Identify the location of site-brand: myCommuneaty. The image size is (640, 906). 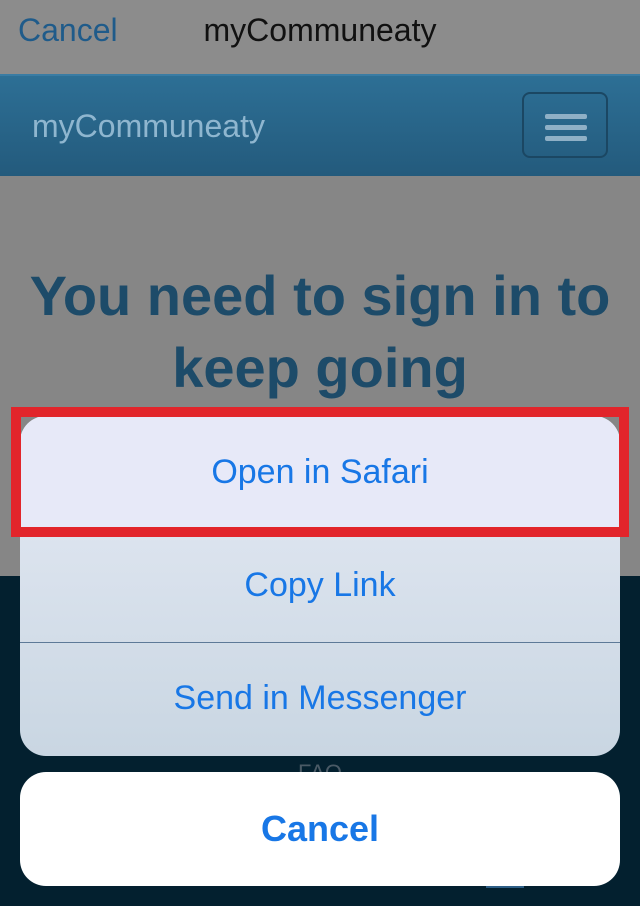
(148, 126).